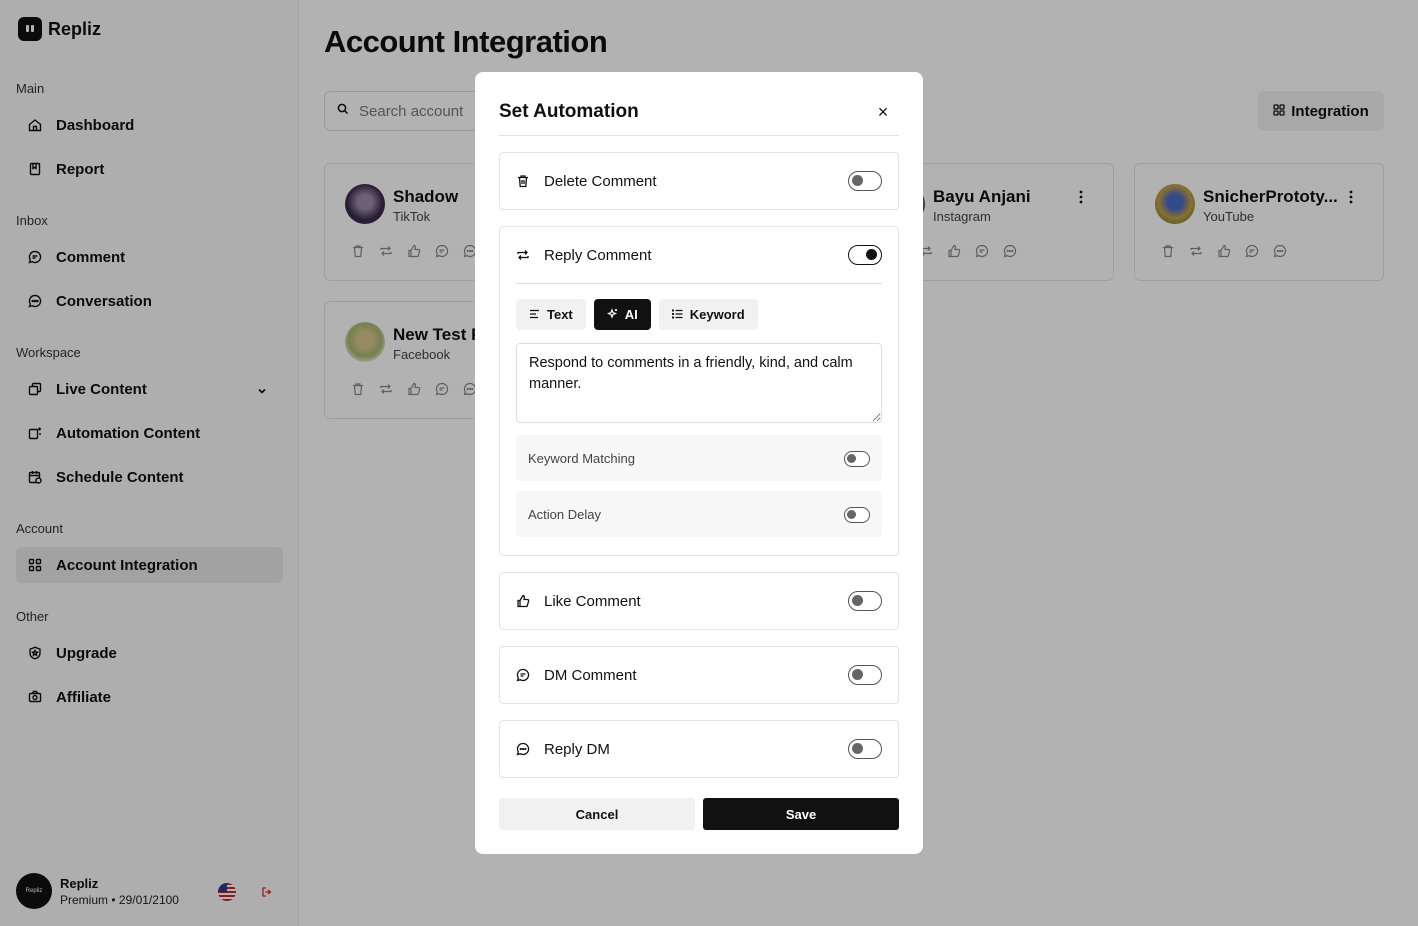 The width and height of the screenshot is (1418, 926). What do you see at coordinates (699, 601) in the screenshot?
I see `option-like-comment: Like Comment` at bounding box center [699, 601].